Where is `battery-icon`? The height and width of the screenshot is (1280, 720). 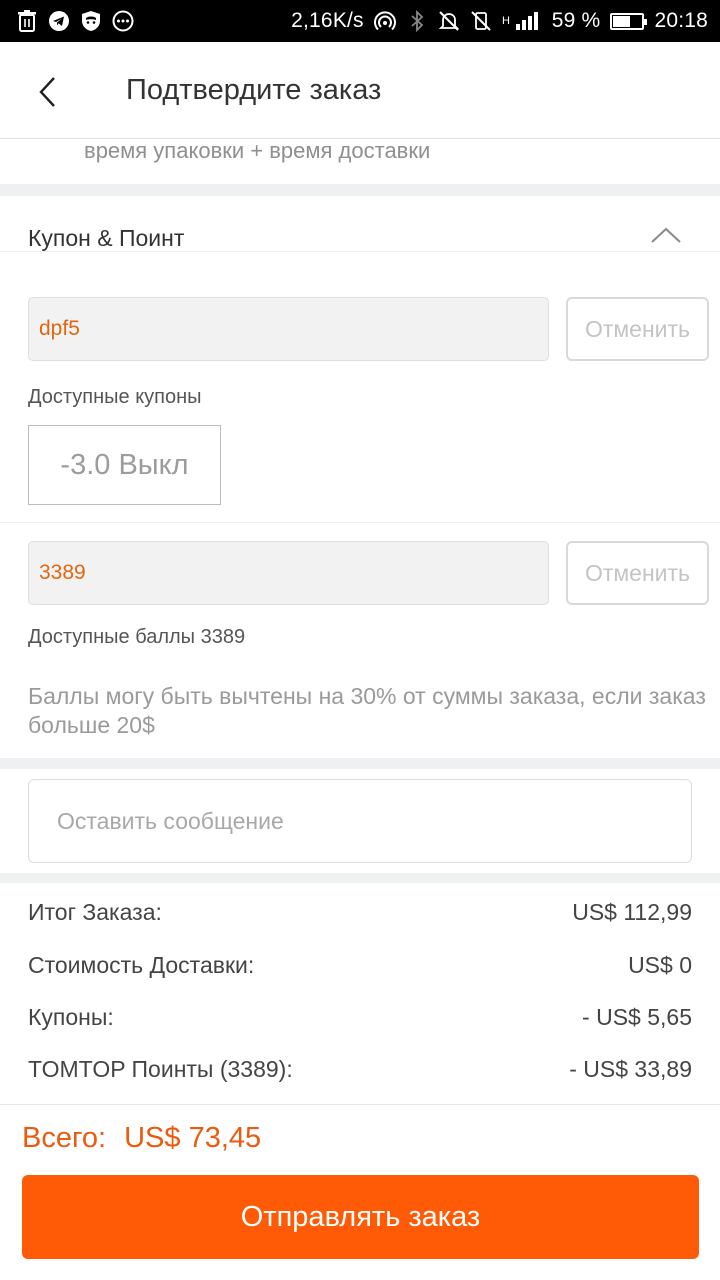
battery-icon is located at coordinates (629, 21).